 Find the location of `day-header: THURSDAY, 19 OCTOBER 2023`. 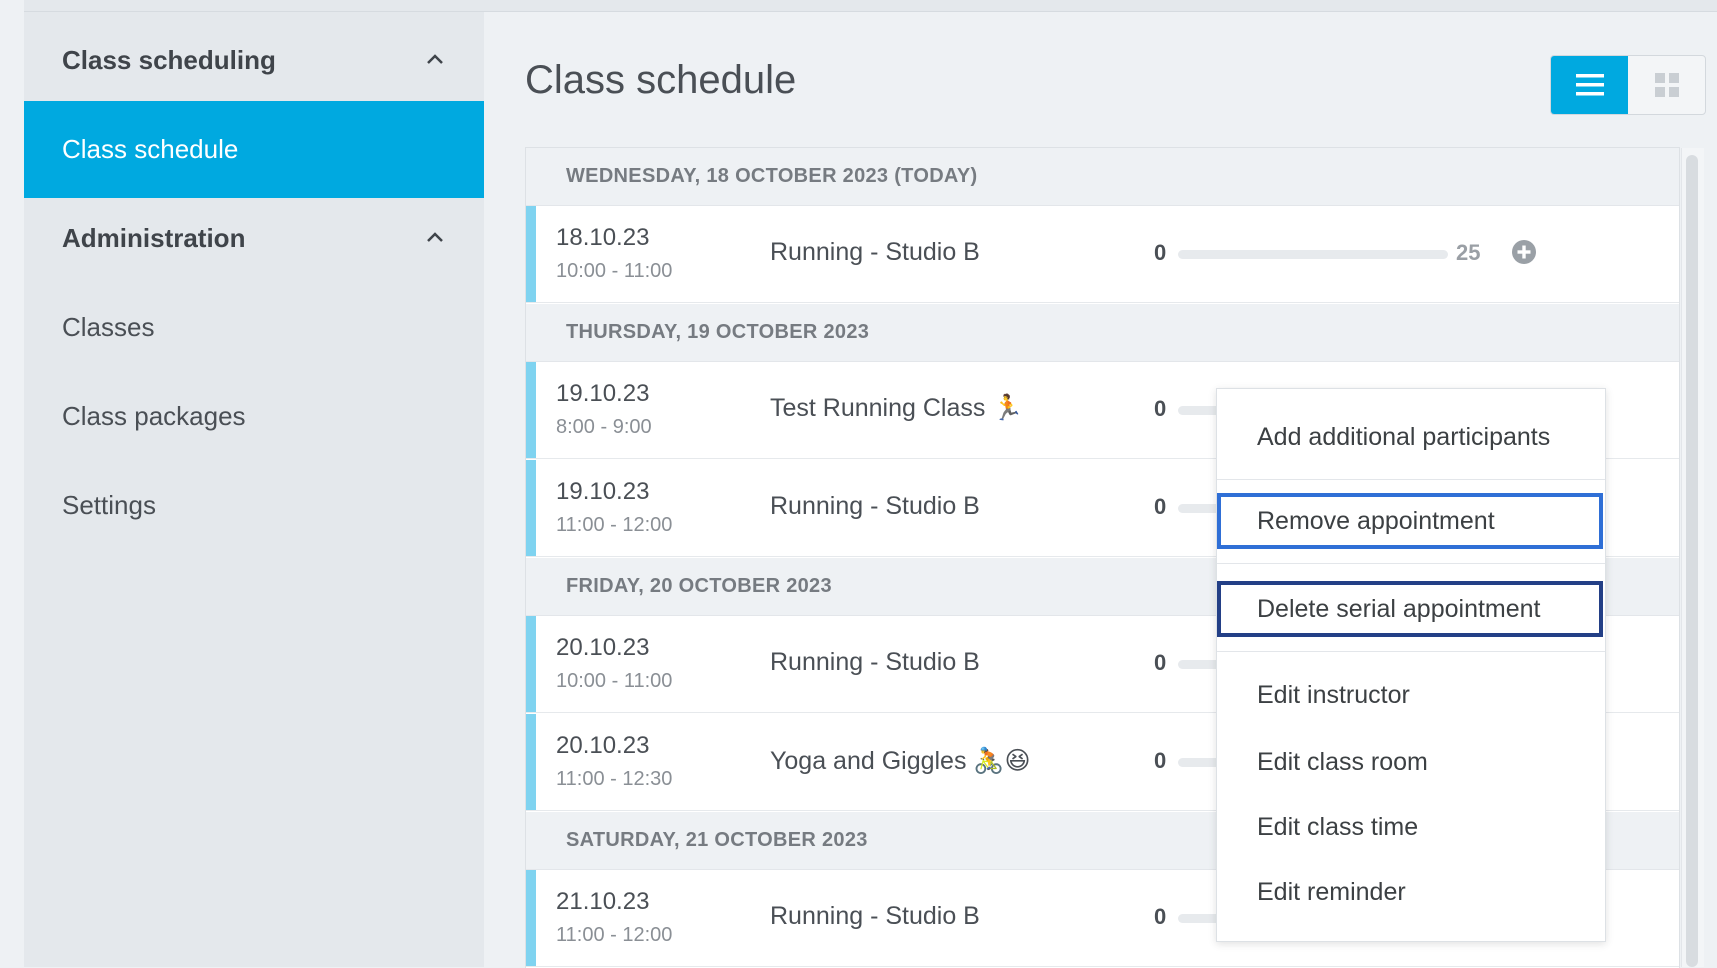

day-header: THURSDAY, 19 OCTOBER 2023 is located at coordinates (1102, 333).